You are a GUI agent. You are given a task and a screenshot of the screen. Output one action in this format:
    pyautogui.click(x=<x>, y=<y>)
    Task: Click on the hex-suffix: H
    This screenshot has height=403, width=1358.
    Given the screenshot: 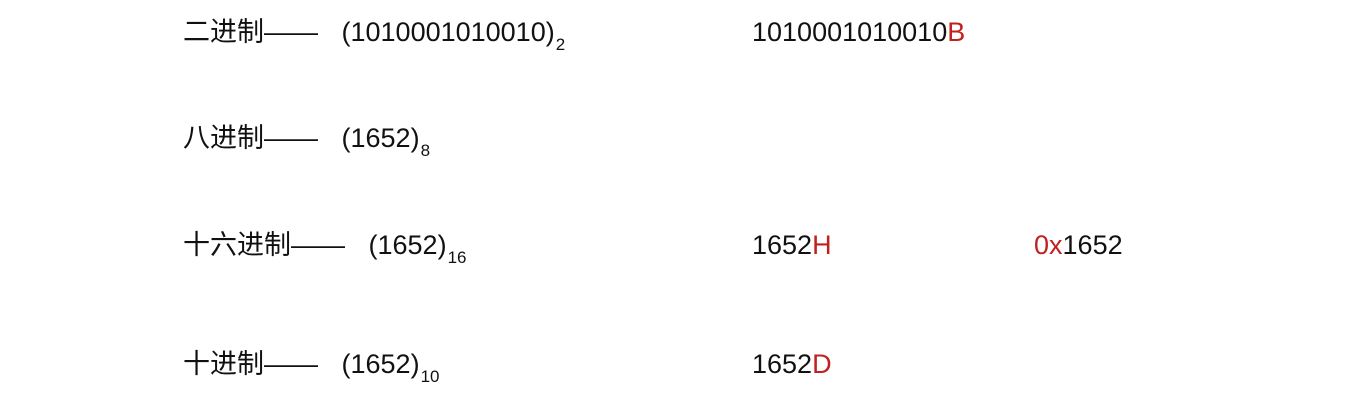 What is the action you would take?
    pyautogui.click(x=822, y=245)
    